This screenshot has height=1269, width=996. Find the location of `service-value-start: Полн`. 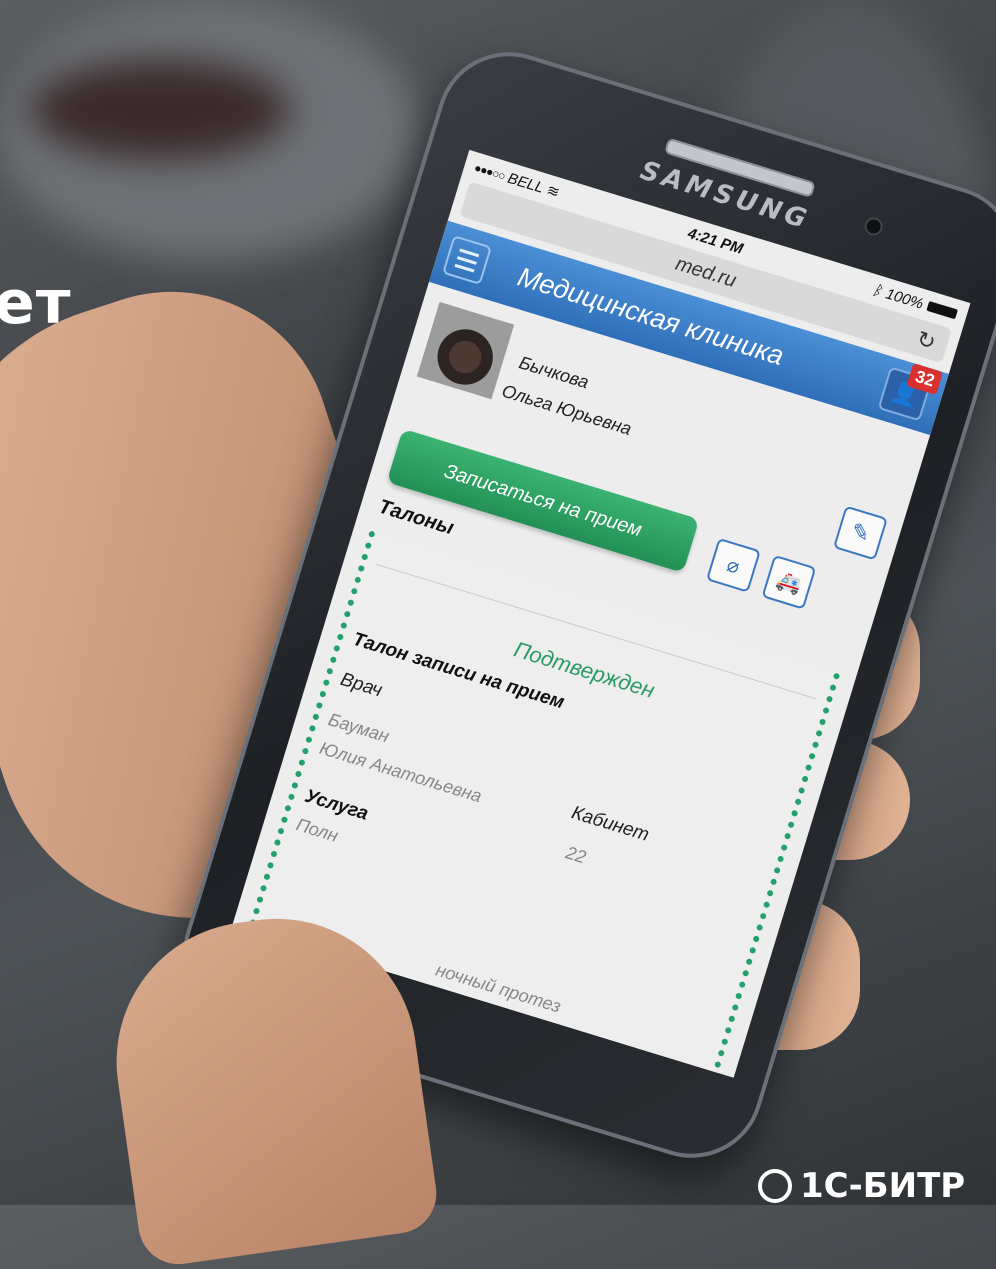

service-value-start: Полн is located at coordinates (317, 830).